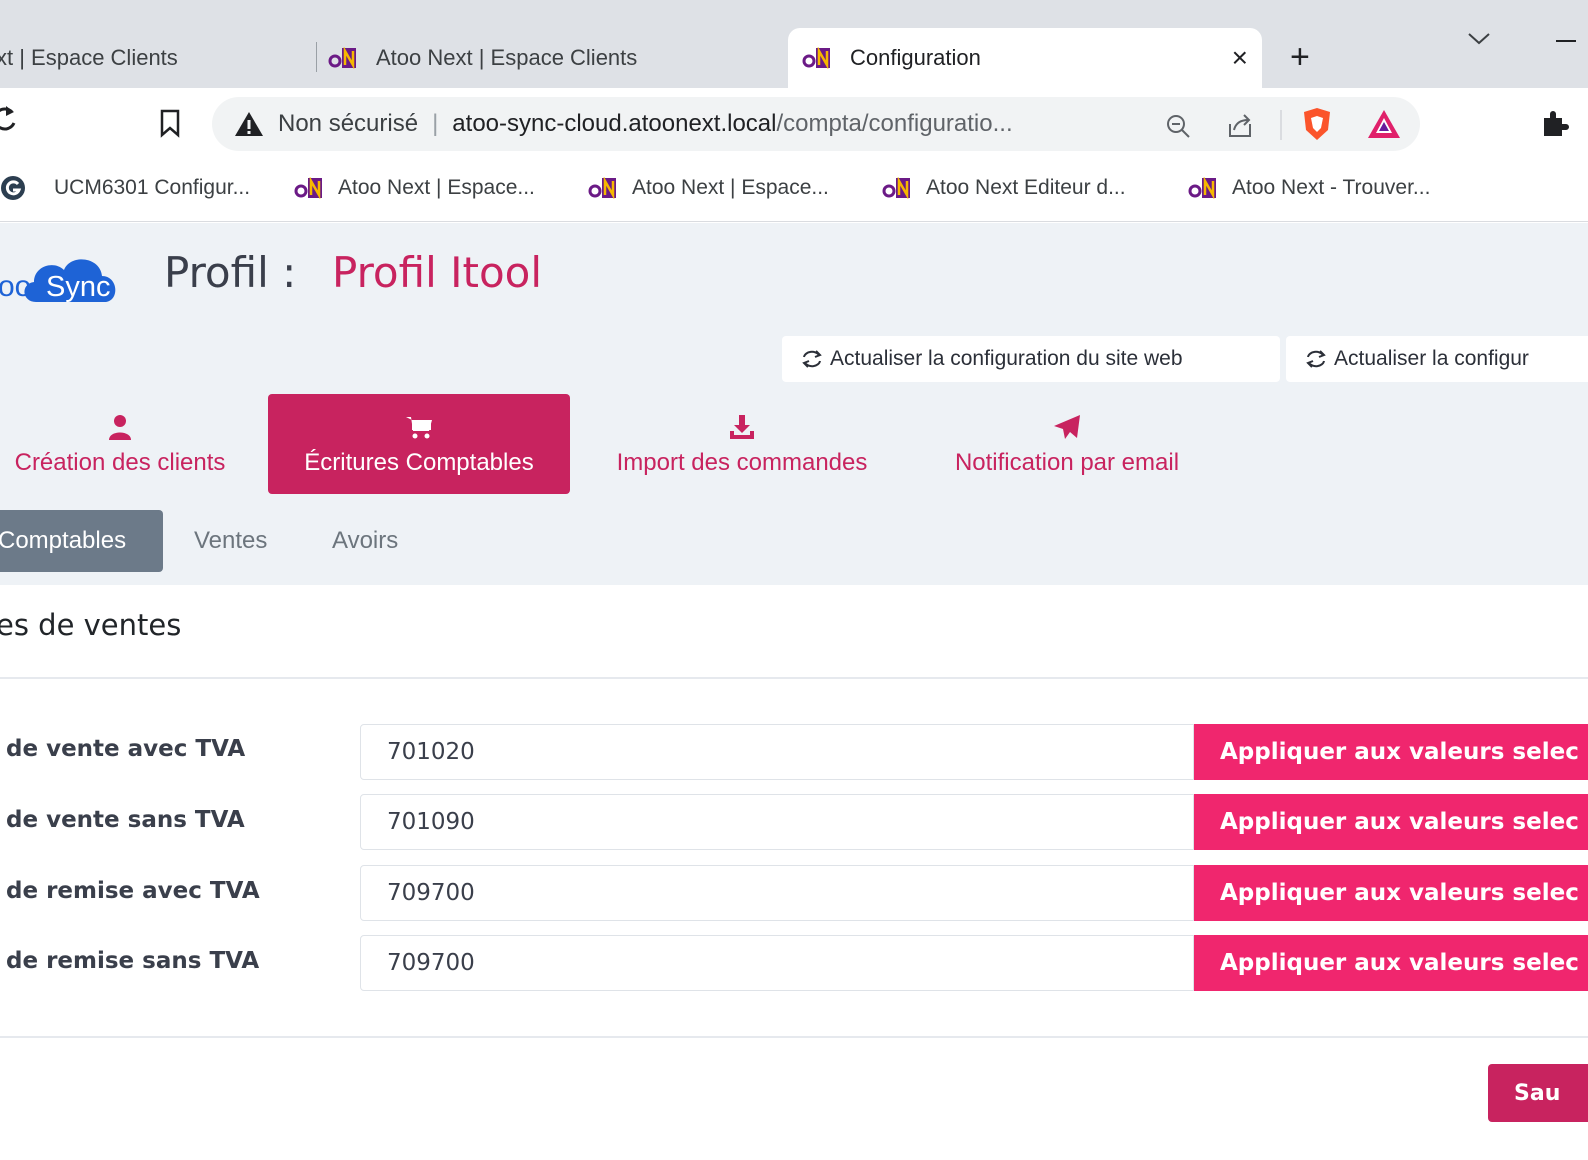 This screenshot has height=1160, width=1588. I want to click on security-label: Non sécurisé, so click(348, 123).